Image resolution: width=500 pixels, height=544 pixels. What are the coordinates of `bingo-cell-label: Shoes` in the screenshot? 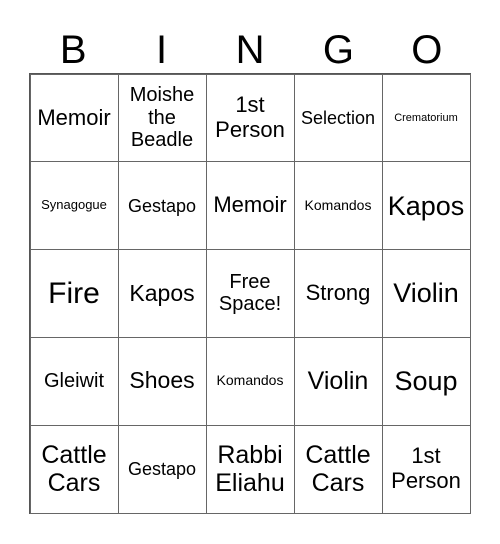 It's located at (162, 380).